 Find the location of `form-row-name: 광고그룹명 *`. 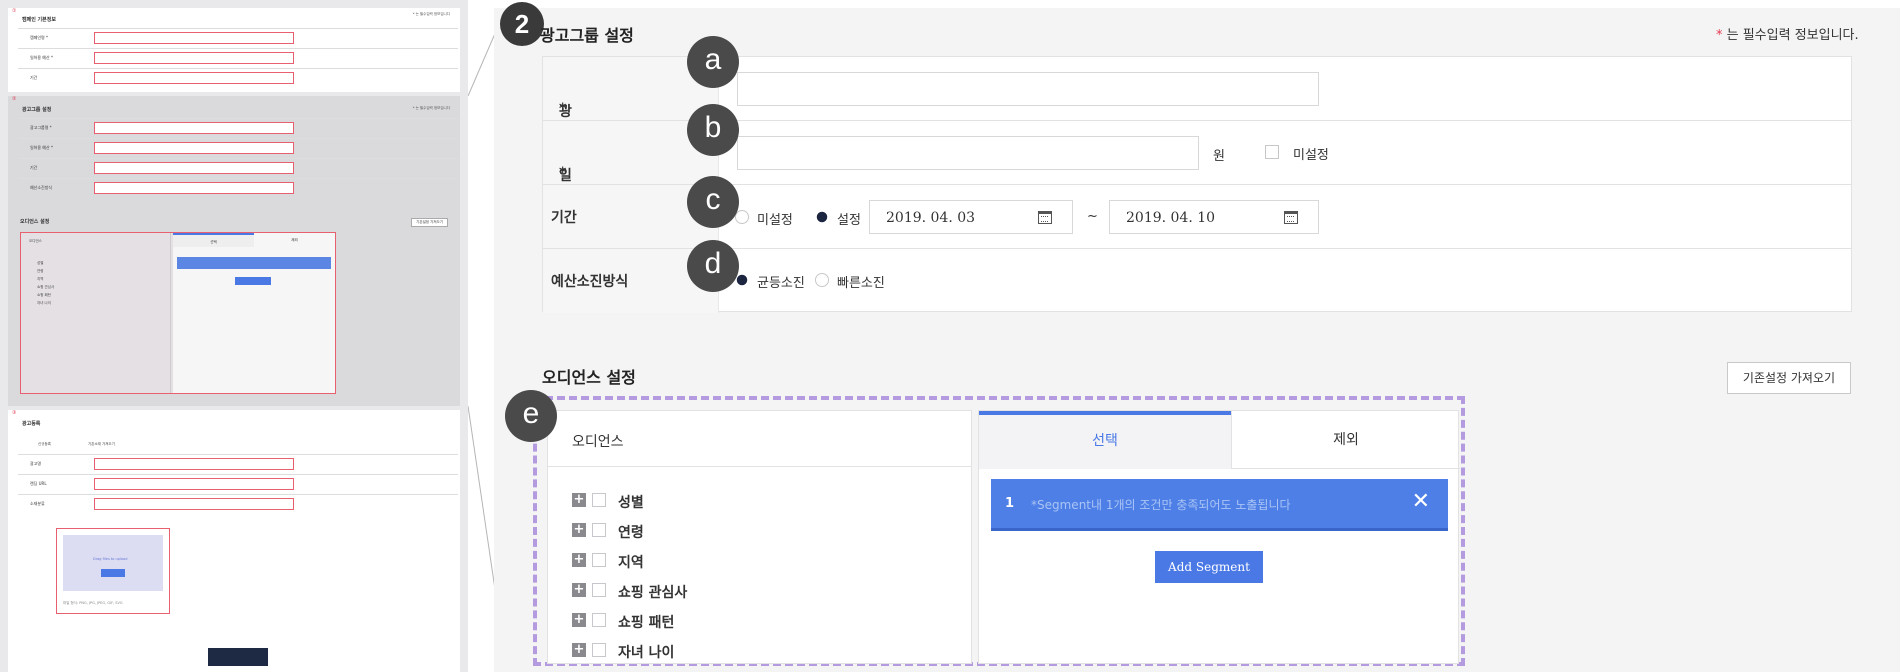

form-row-name: 광고그룹명 * is located at coordinates (1197, 128).